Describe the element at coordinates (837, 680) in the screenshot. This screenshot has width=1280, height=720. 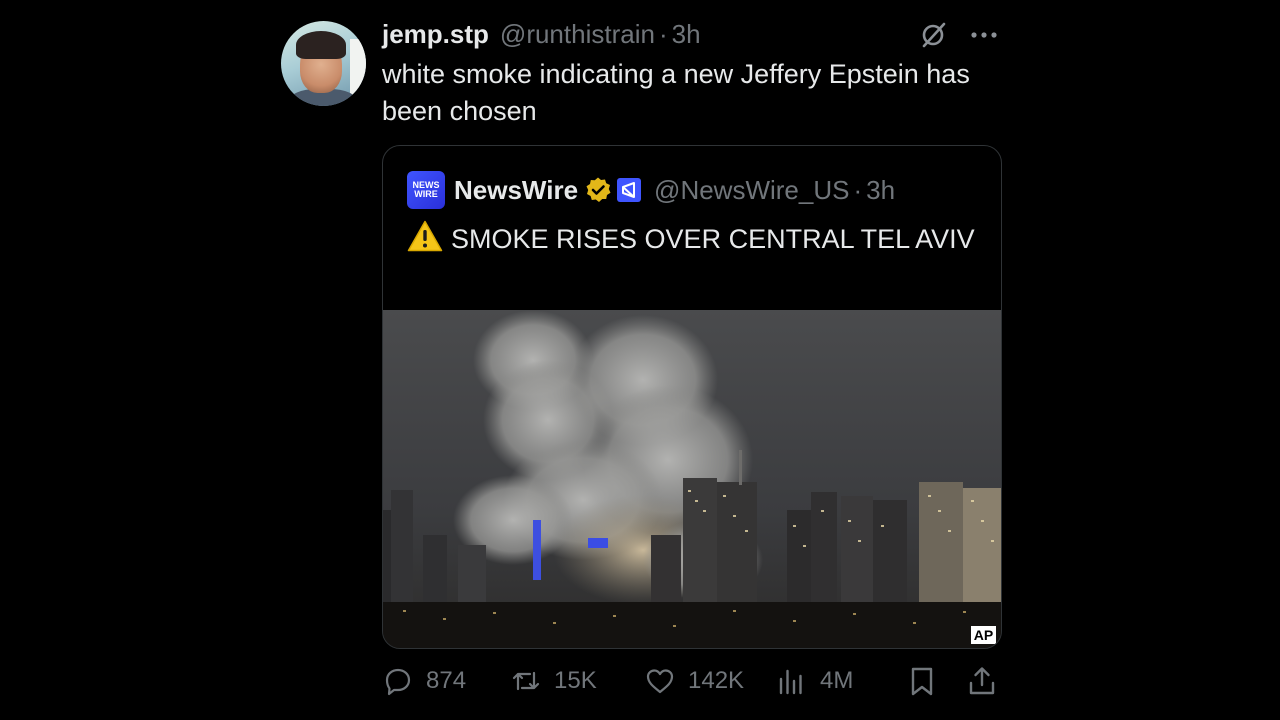
I see `views-count: 4M` at that location.